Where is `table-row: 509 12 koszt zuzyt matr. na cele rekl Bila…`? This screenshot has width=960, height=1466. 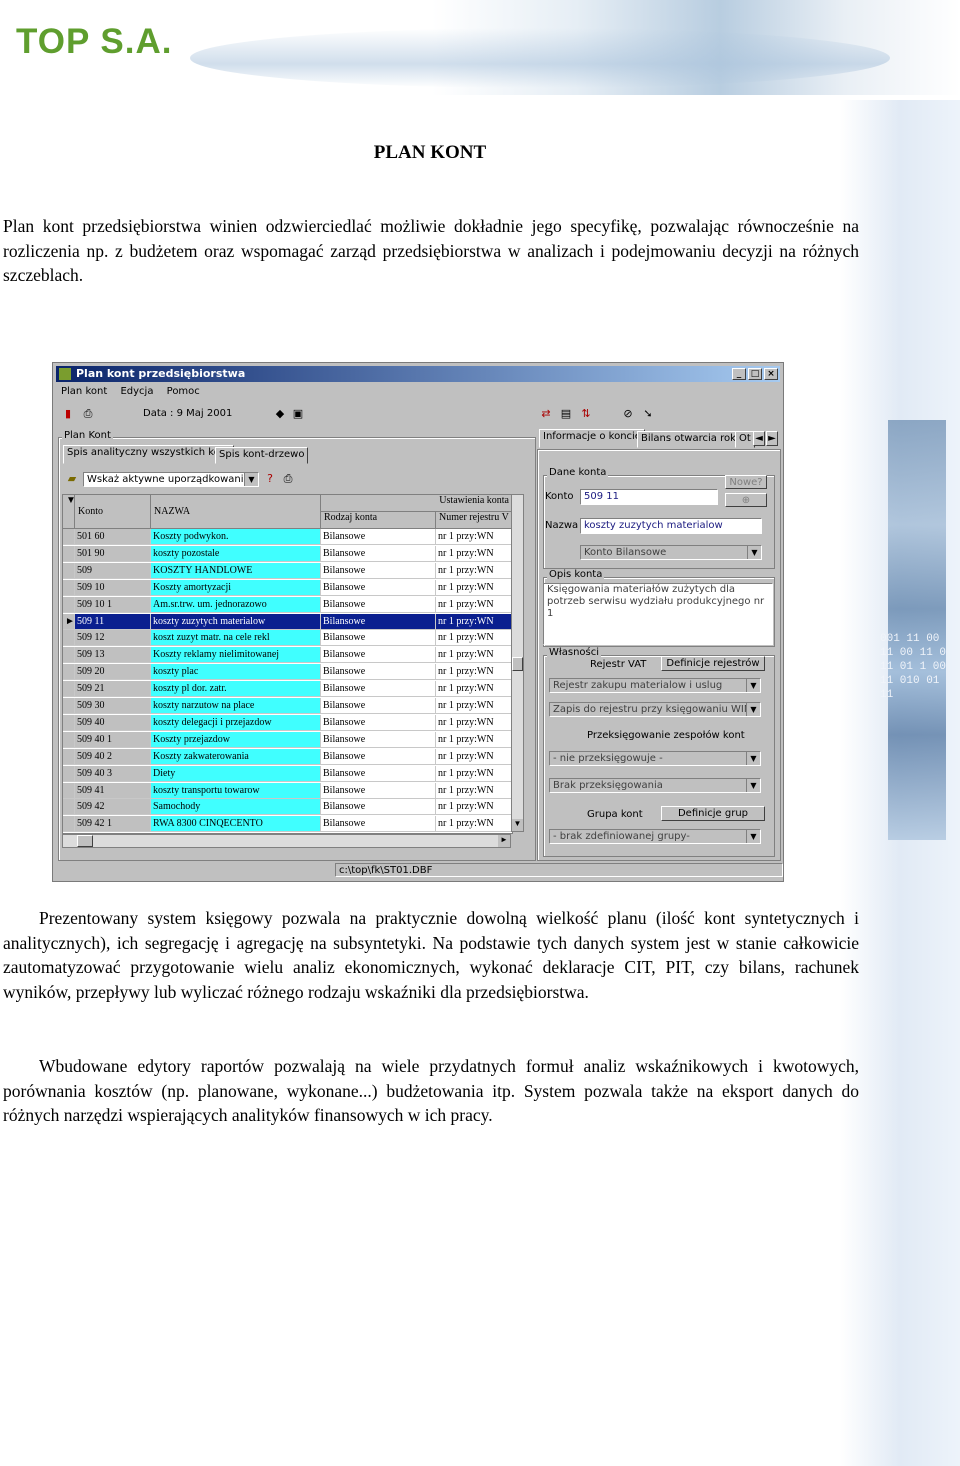
table-row: 509 12 koszt zuzyt matr. na cele rekl Bila… is located at coordinates (287, 638).